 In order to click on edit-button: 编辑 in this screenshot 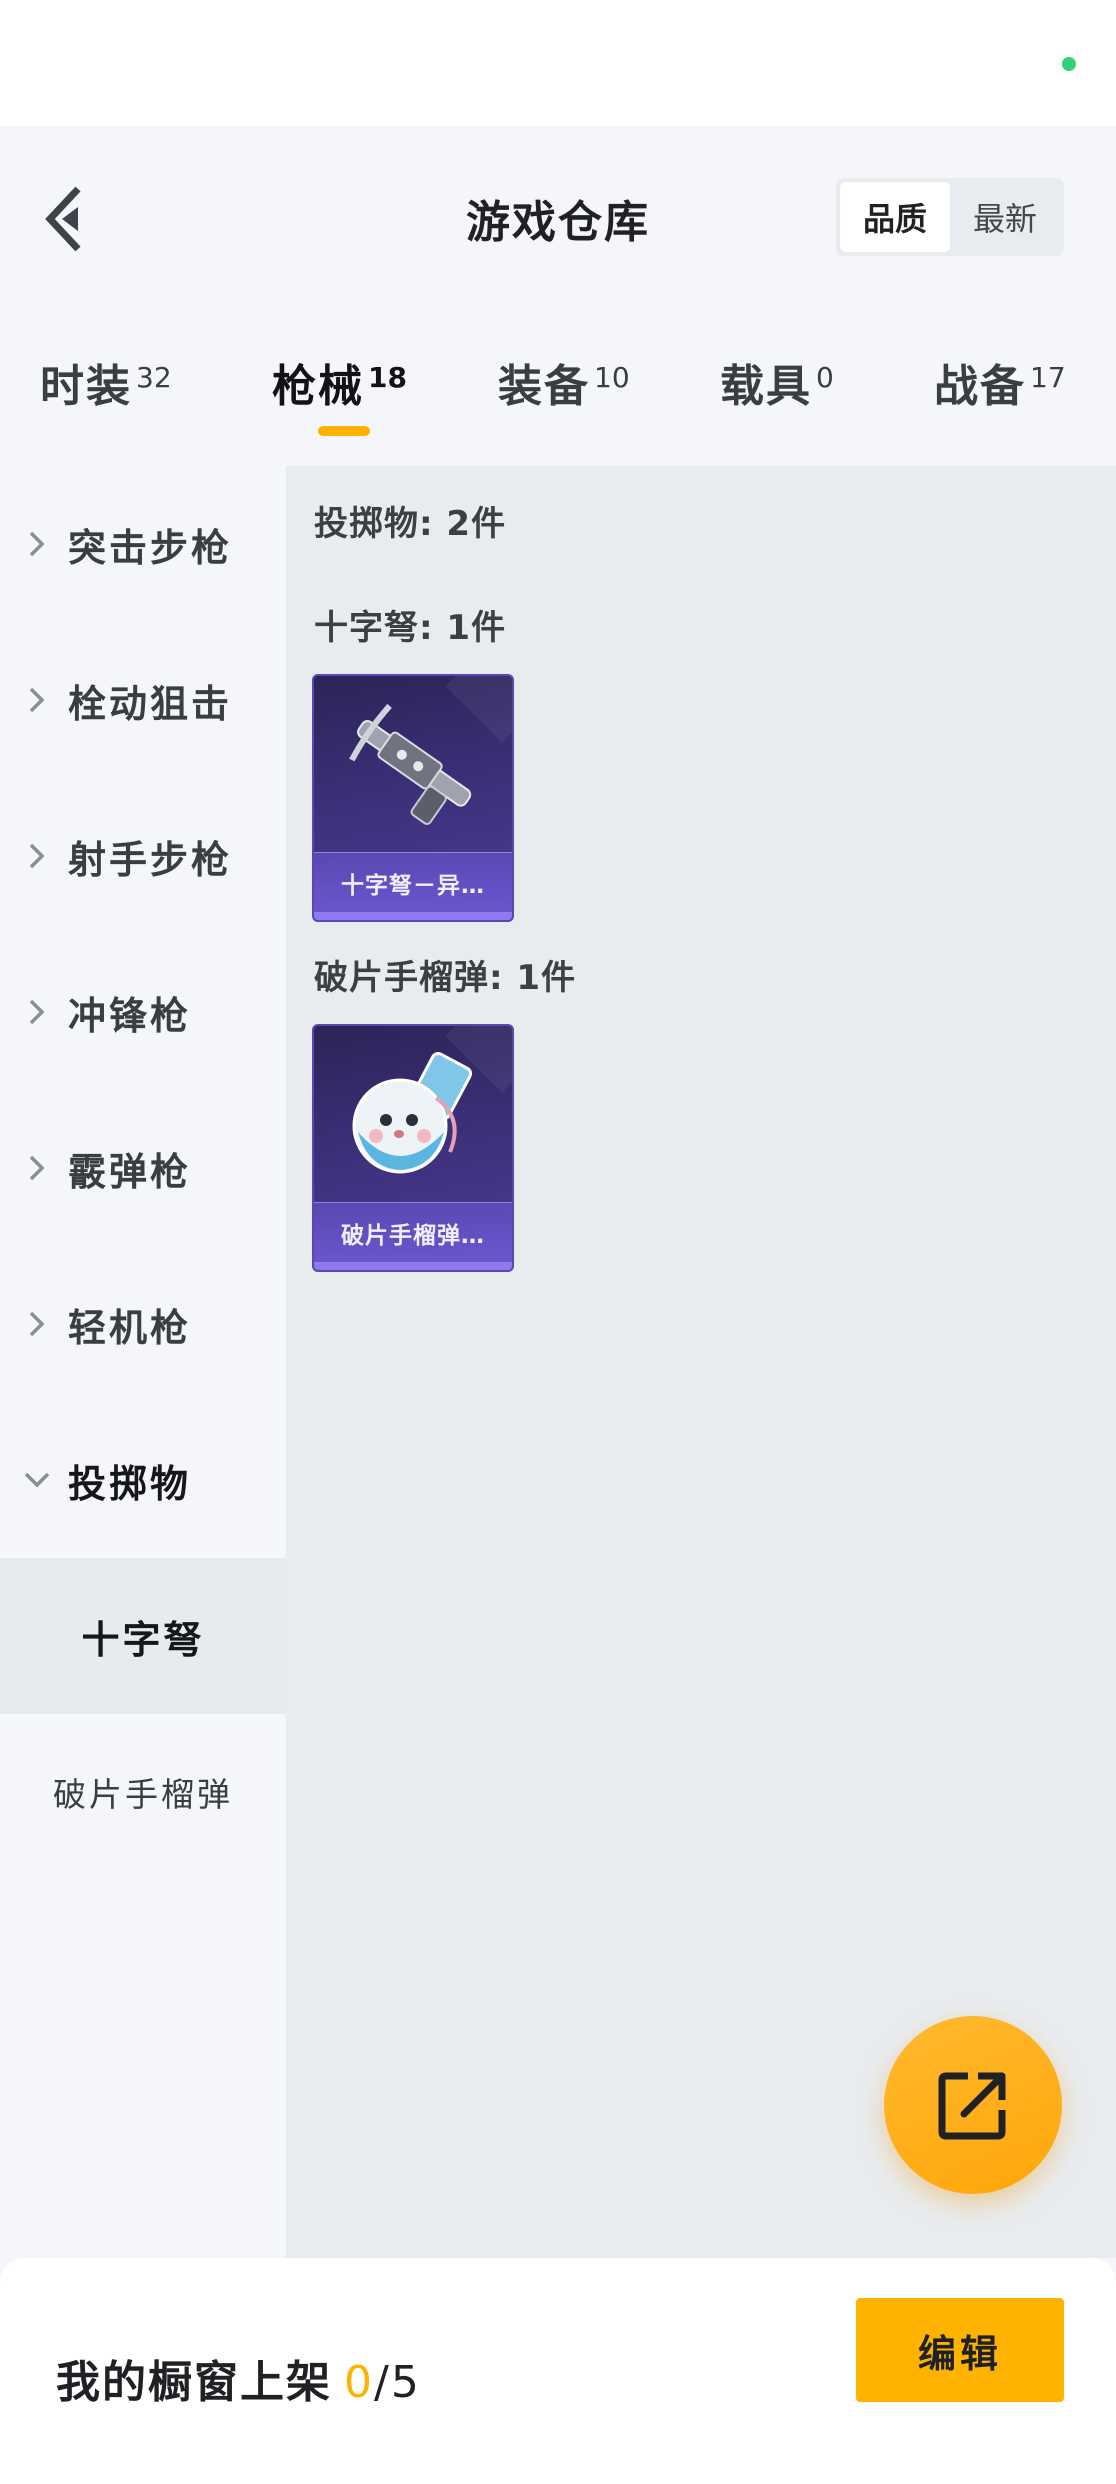, I will do `click(960, 2350)`.